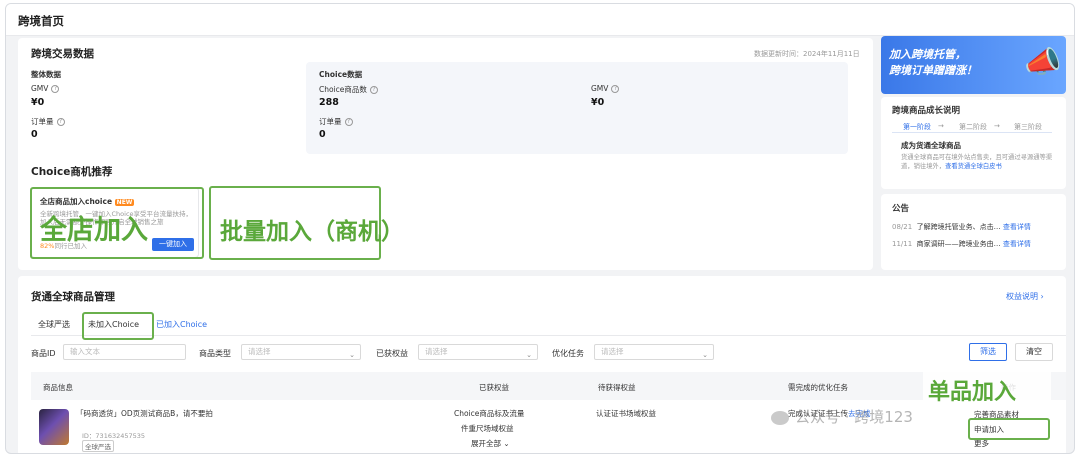 This screenshot has height=457, width=1080. Describe the element at coordinates (1028, 127) in the screenshot. I see `growth-step-3: 第三阶段` at that location.